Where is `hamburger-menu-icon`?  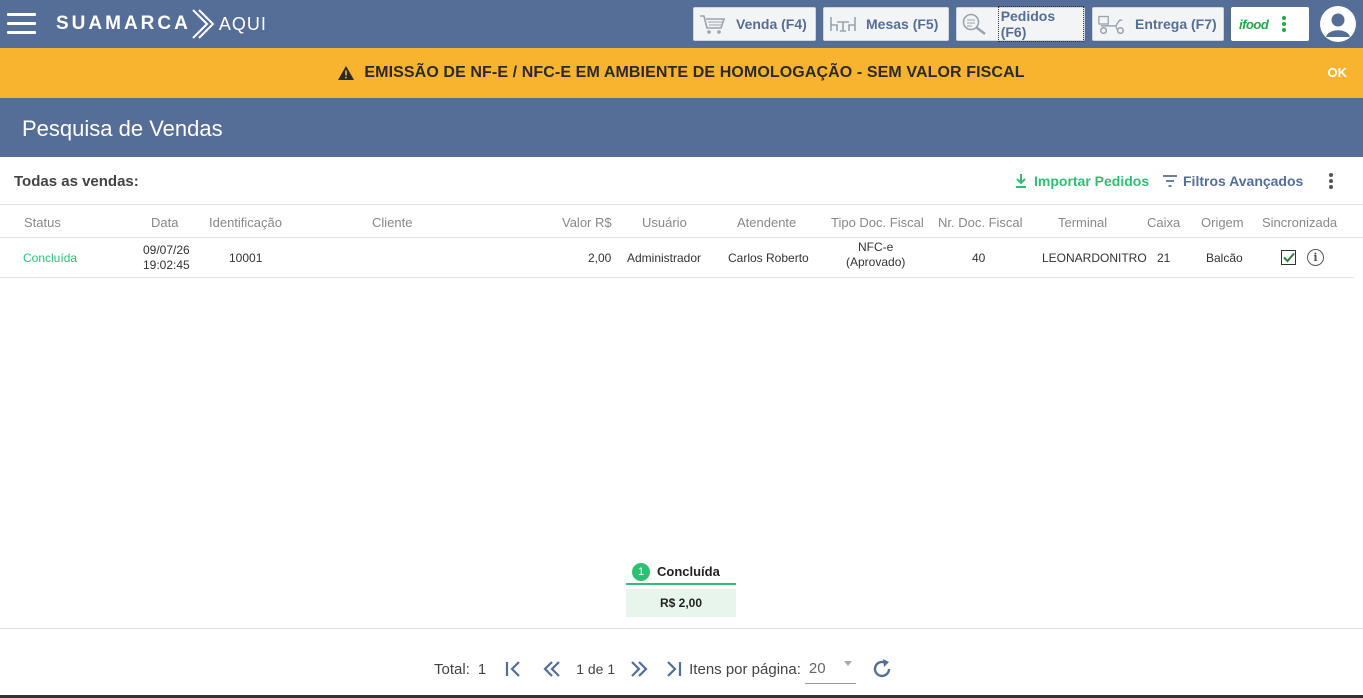 hamburger-menu-icon is located at coordinates (21, 24).